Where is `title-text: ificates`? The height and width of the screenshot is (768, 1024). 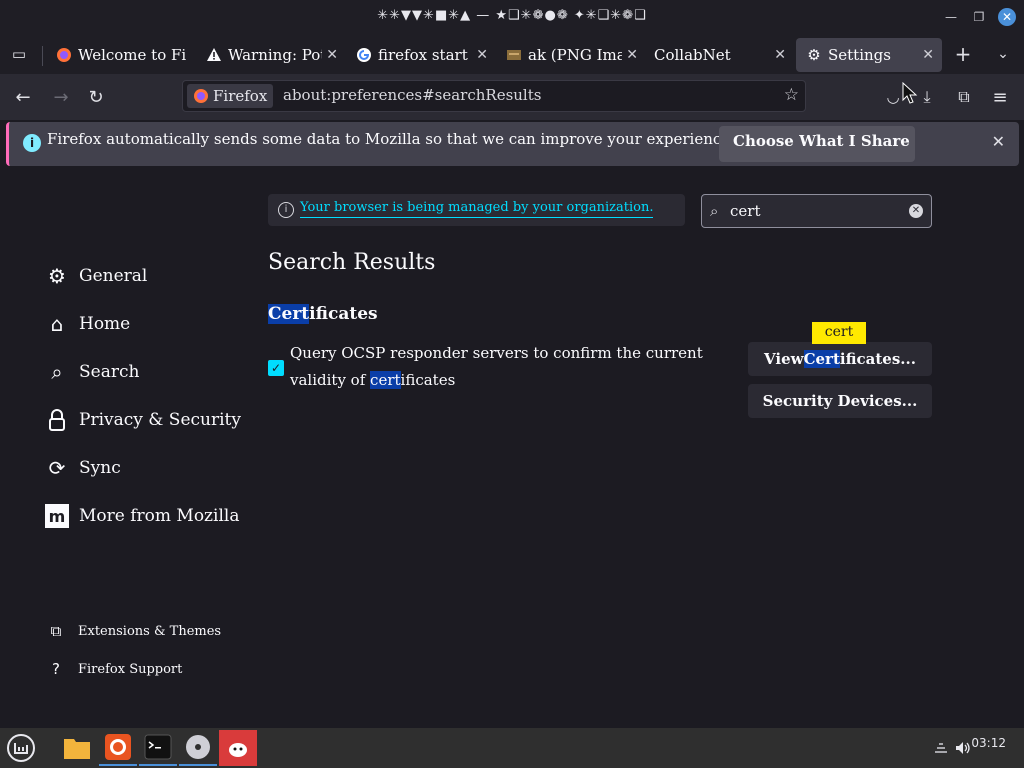 title-text: ificates is located at coordinates (343, 314).